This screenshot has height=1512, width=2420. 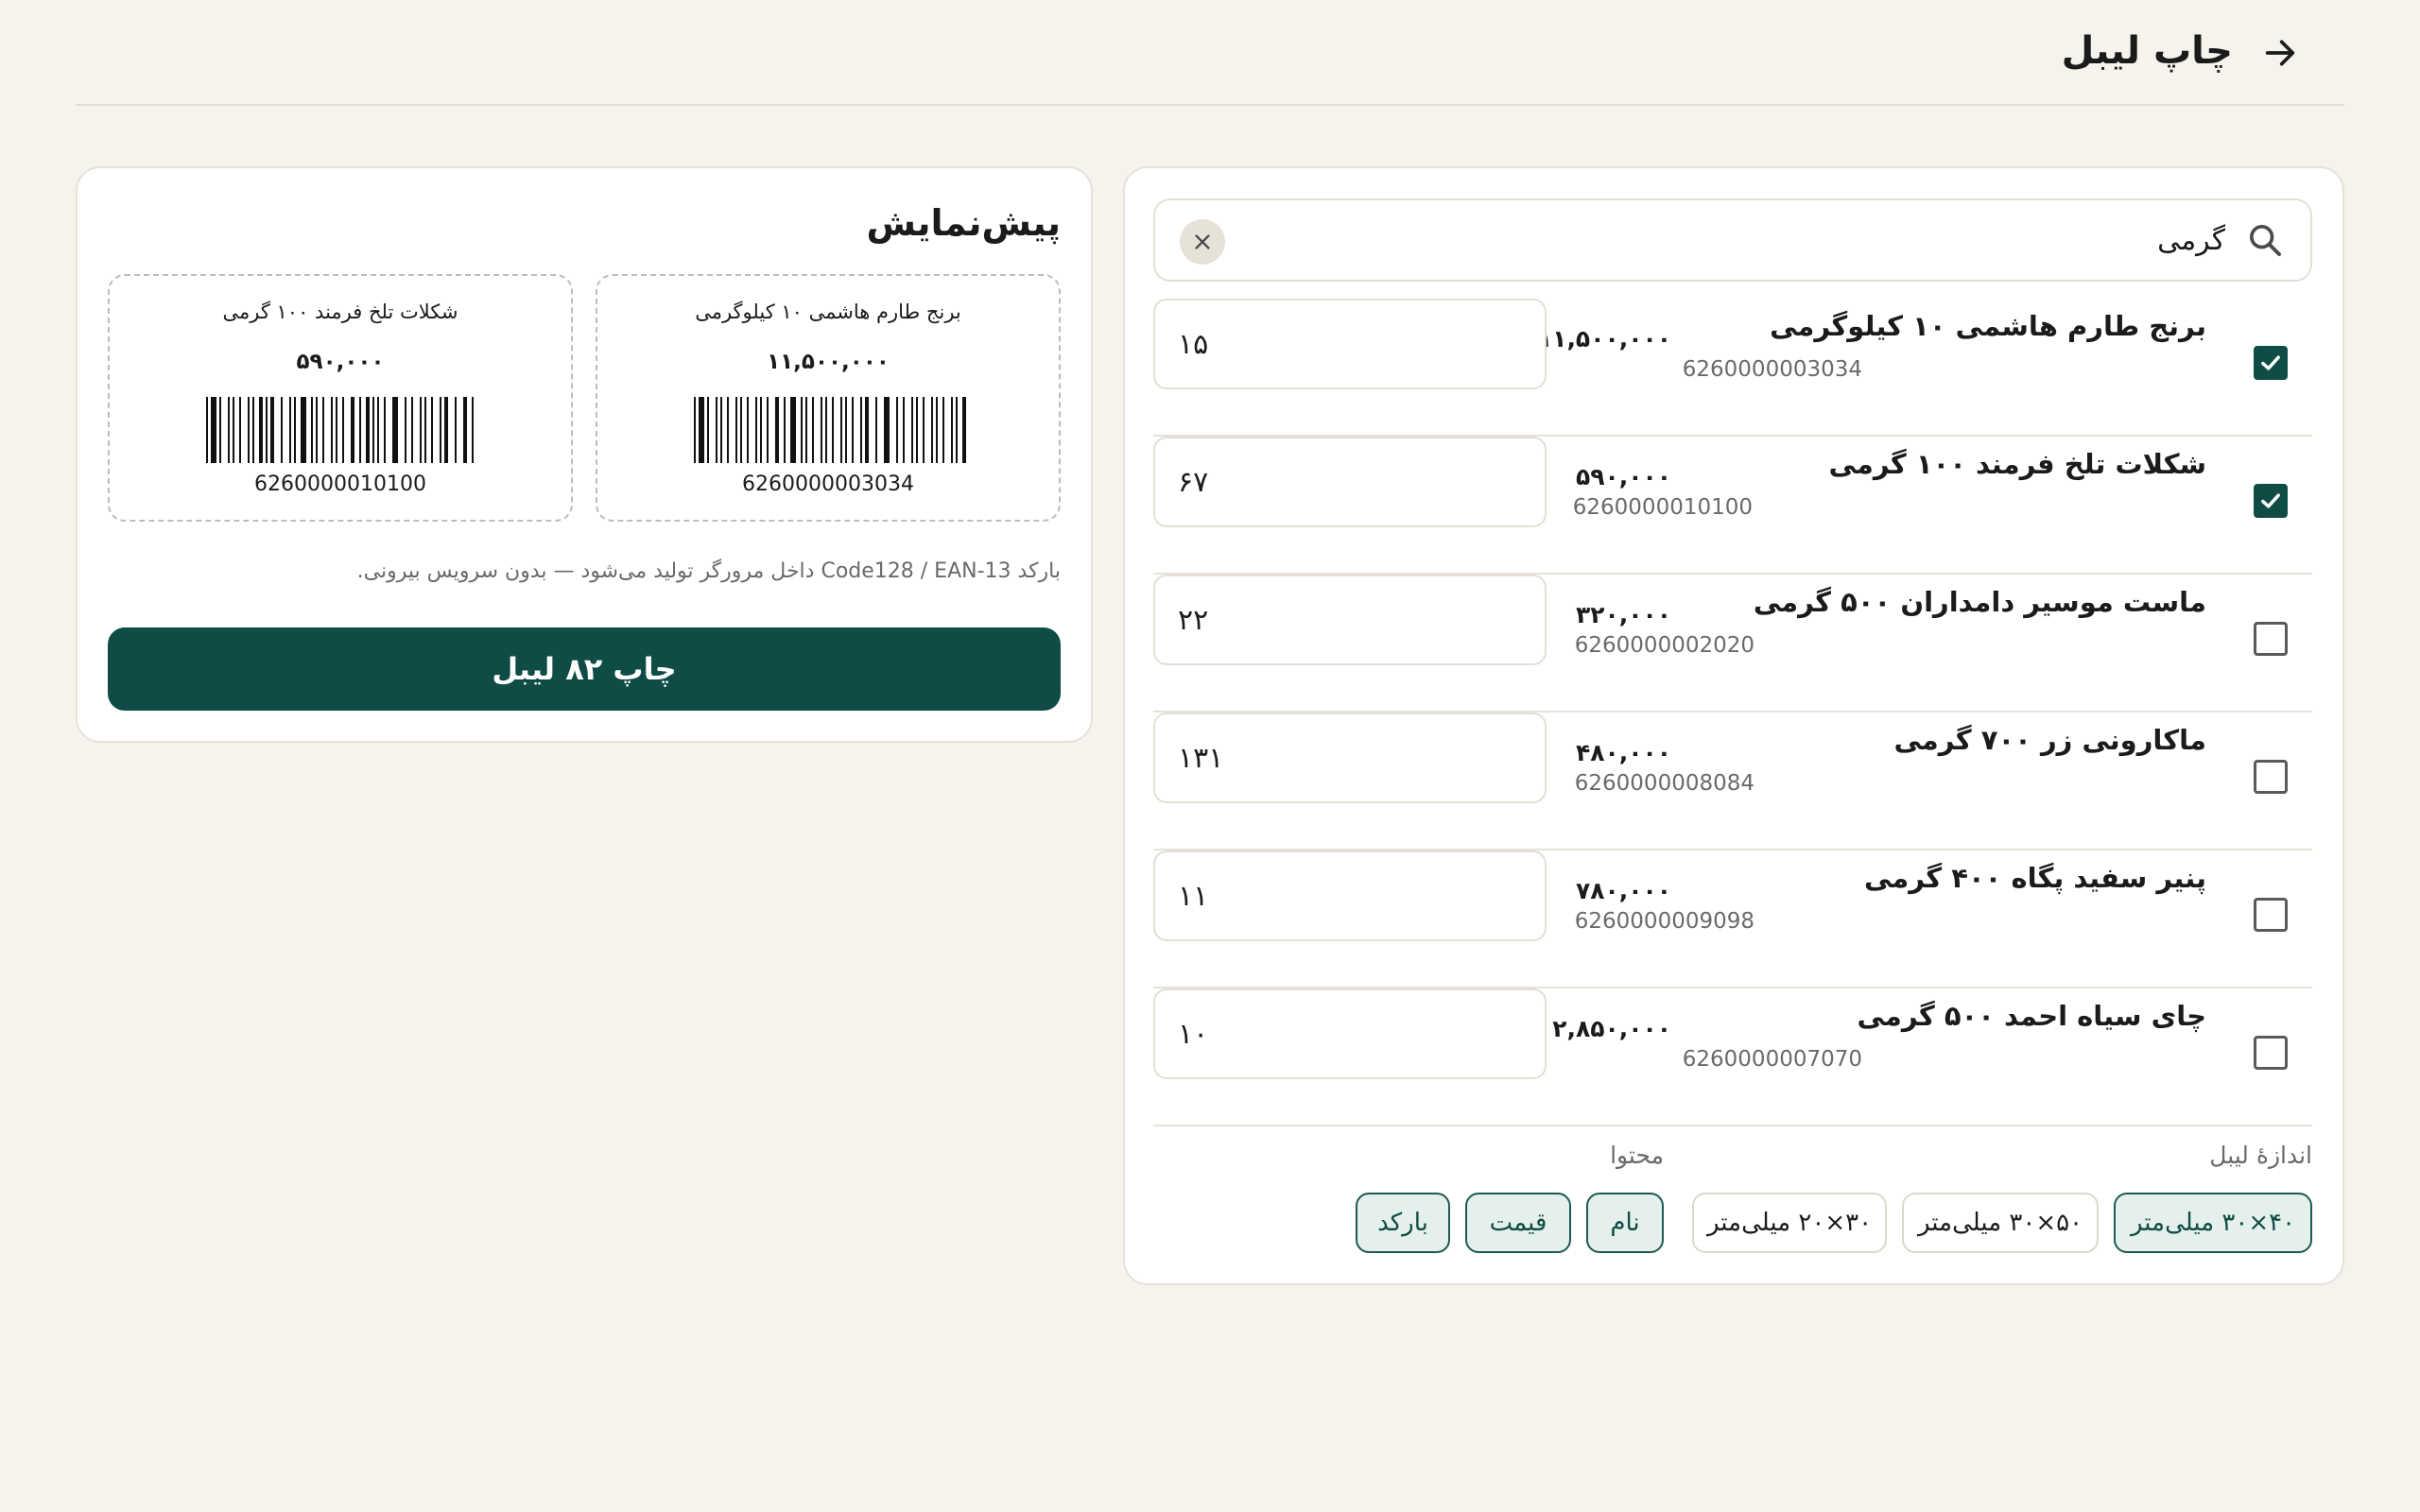 What do you see at coordinates (1623, 476) in the screenshot?
I see `product-price: ۵۹۰,۰۰۰` at bounding box center [1623, 476].